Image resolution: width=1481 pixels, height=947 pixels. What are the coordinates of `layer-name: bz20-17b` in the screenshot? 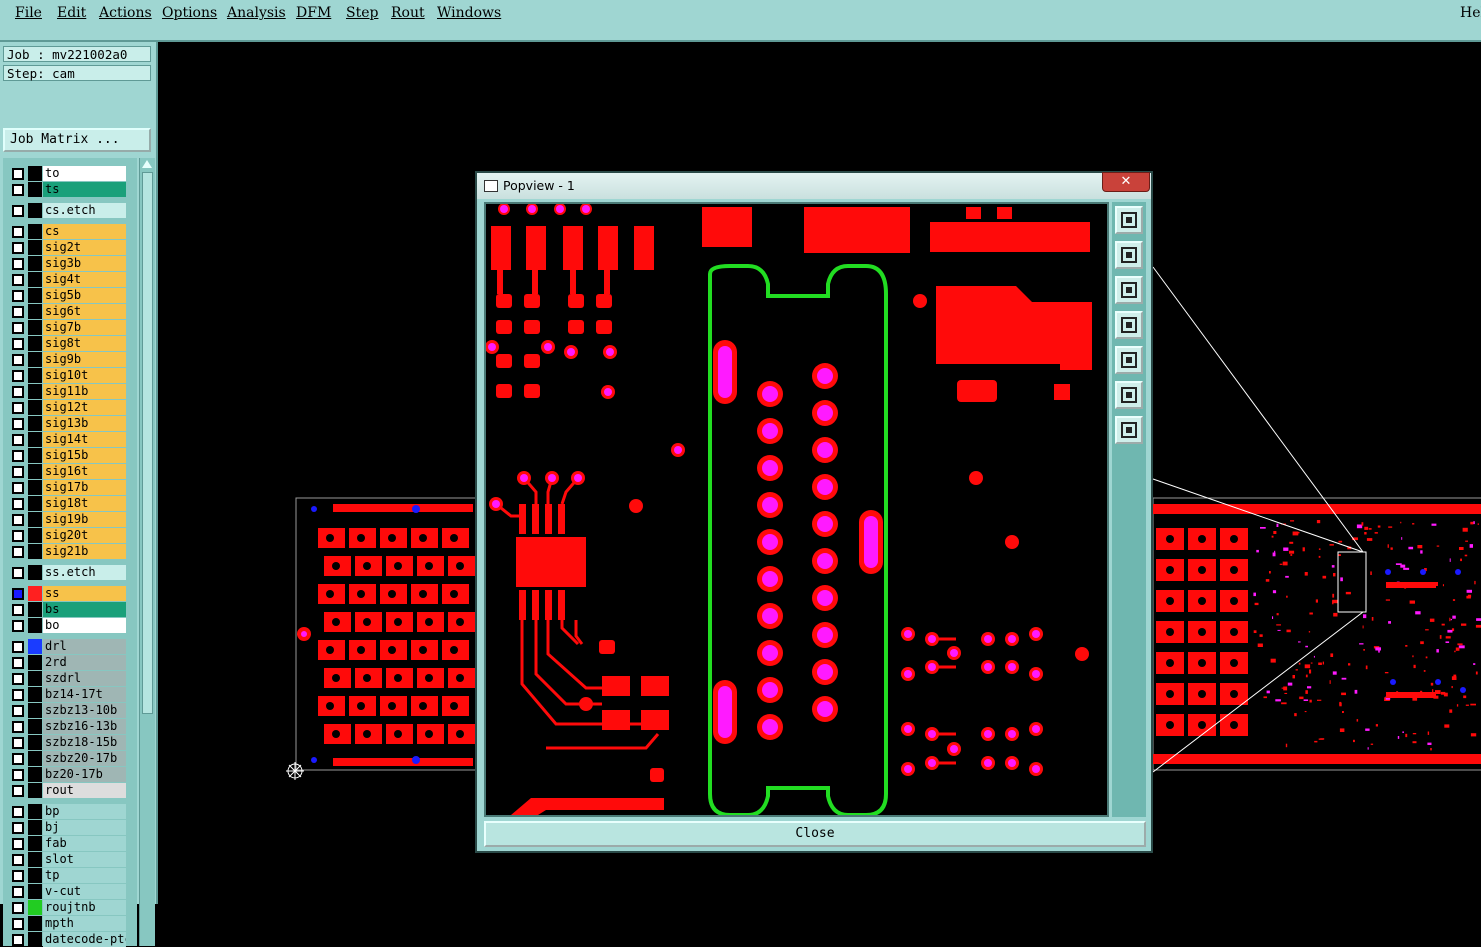 It's located at (84, 774).